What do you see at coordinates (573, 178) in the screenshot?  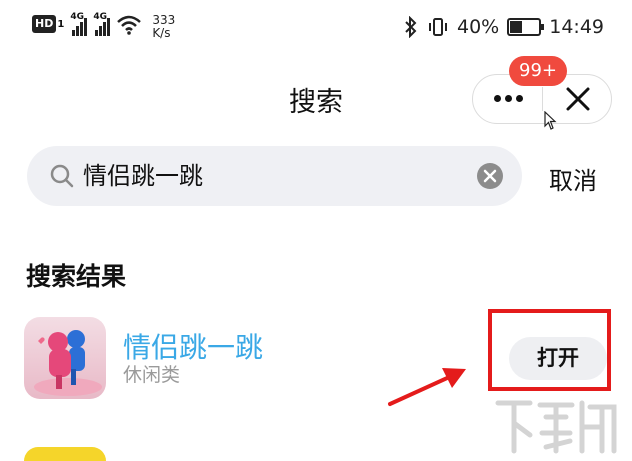 I see `cancel-button: 取消` at bounding box center [573, 178].